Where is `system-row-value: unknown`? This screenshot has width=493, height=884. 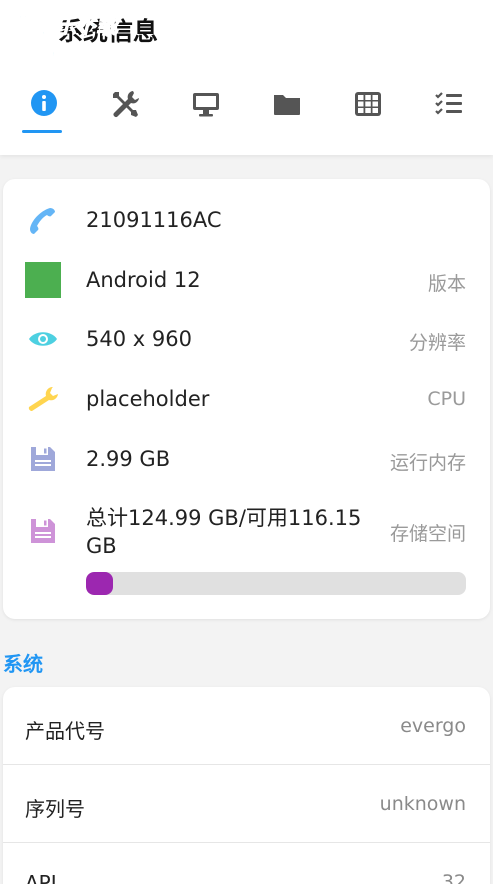 system-row-value: unknown is located at coordinates (422, 804).